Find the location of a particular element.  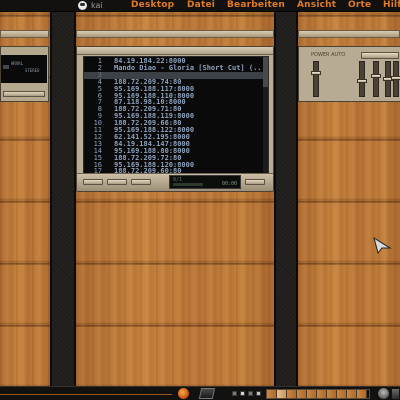

user-name: kai is located at coordinates (97, 5).